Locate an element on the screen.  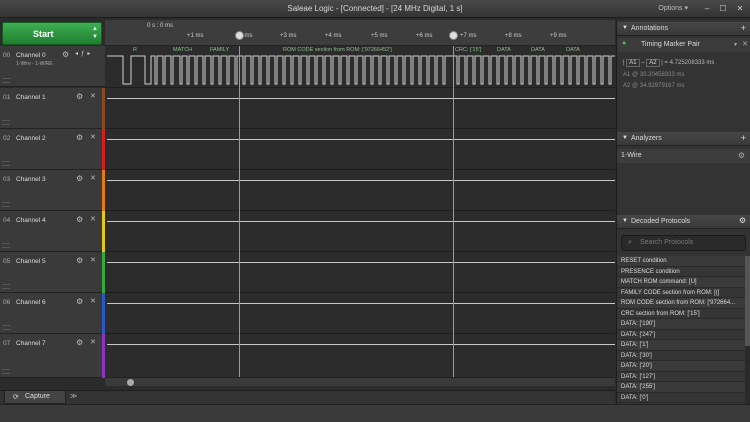
maximize-icon: ☐ is located at coordinates (723, 8).